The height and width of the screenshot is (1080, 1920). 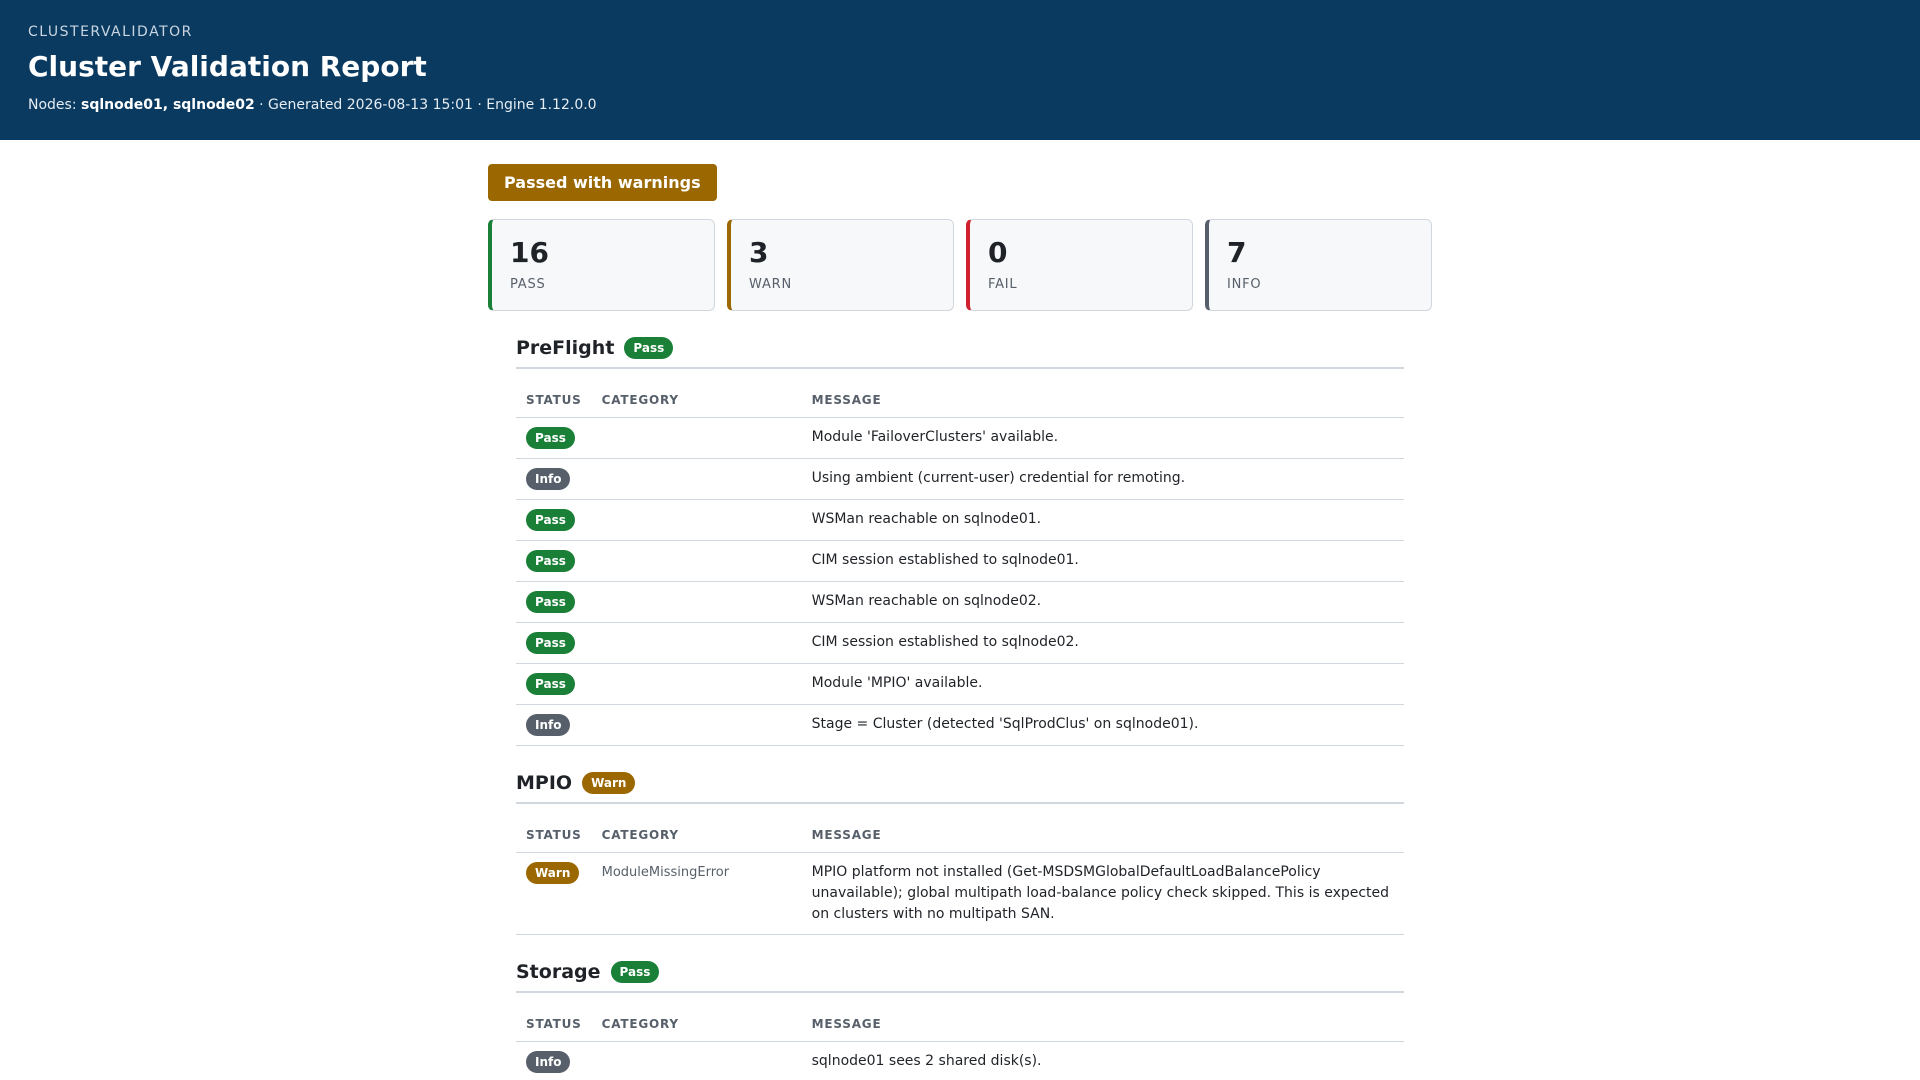 I want to click on brand-label: CLUSTERVALIDATOR, so click(x=110, y=32).